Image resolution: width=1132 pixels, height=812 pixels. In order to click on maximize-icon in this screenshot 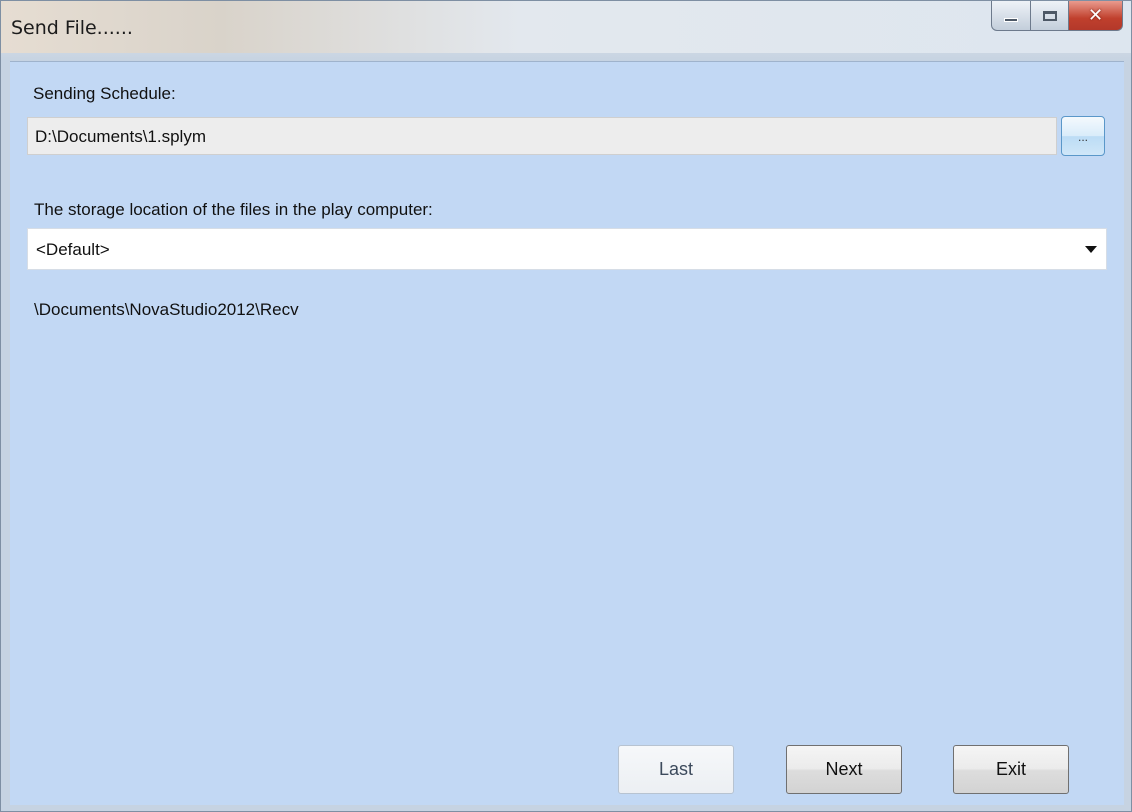, I will do `click(1049, 15)`.